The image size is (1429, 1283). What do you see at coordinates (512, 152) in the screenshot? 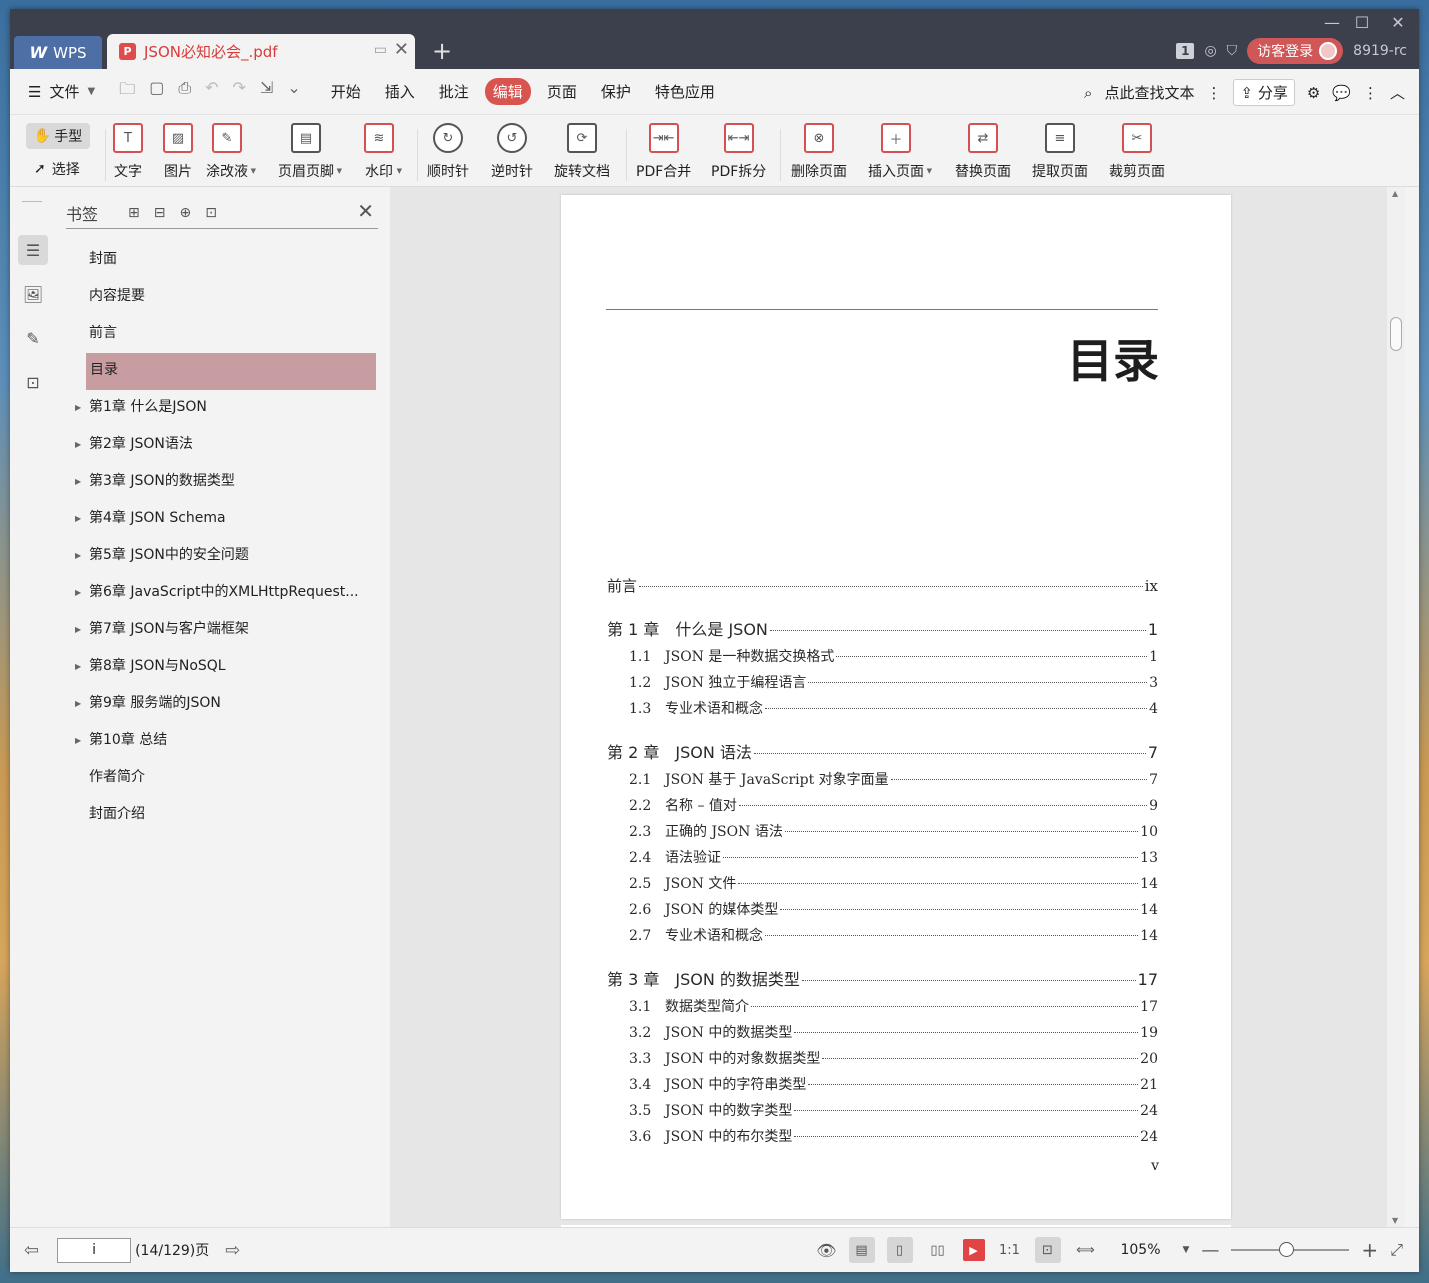
I see `ribbon-button-6: ↺ 逆时针` at bounding box center [512, 152].